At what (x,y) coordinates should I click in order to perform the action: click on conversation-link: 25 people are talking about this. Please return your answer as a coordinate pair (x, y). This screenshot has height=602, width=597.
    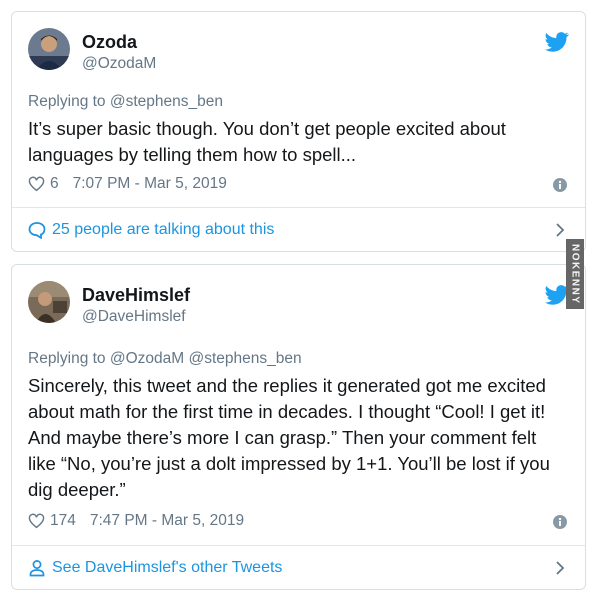
    Looking at the image, I should click on (298, 230).